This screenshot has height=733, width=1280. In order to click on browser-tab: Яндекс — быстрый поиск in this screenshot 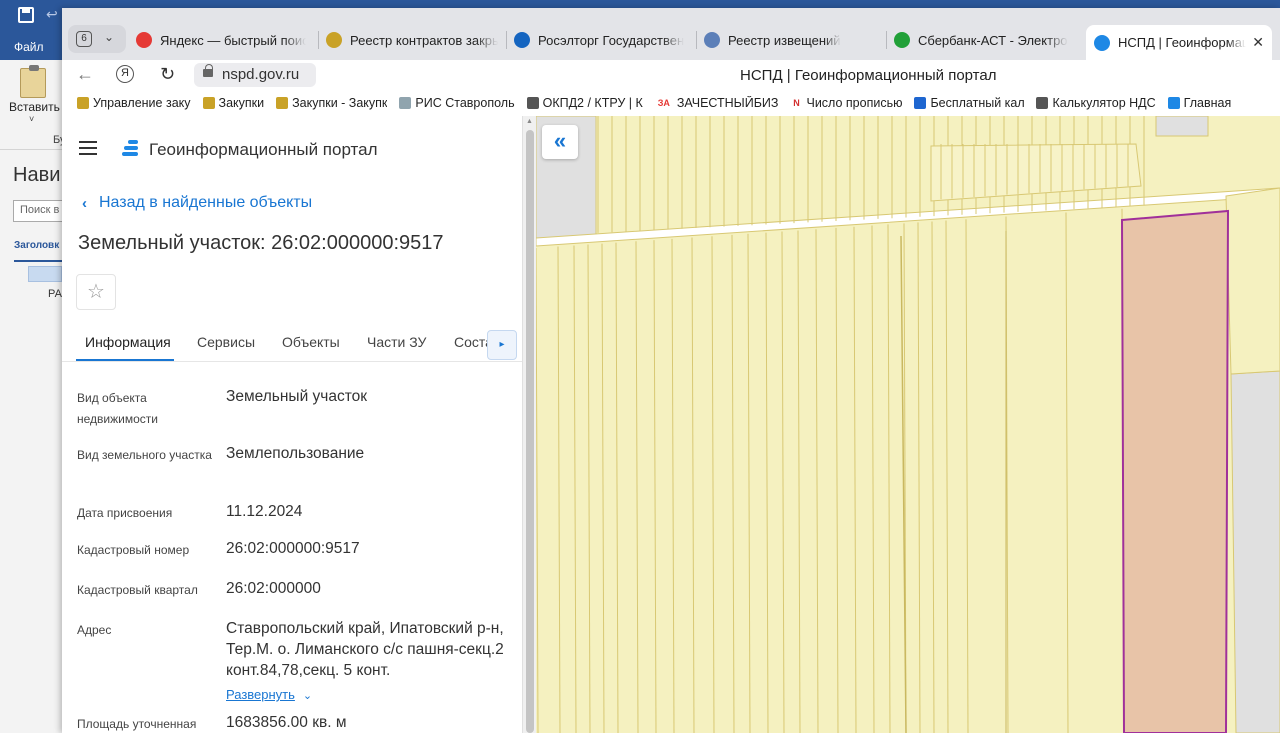, I will do `click(221, 40)`.